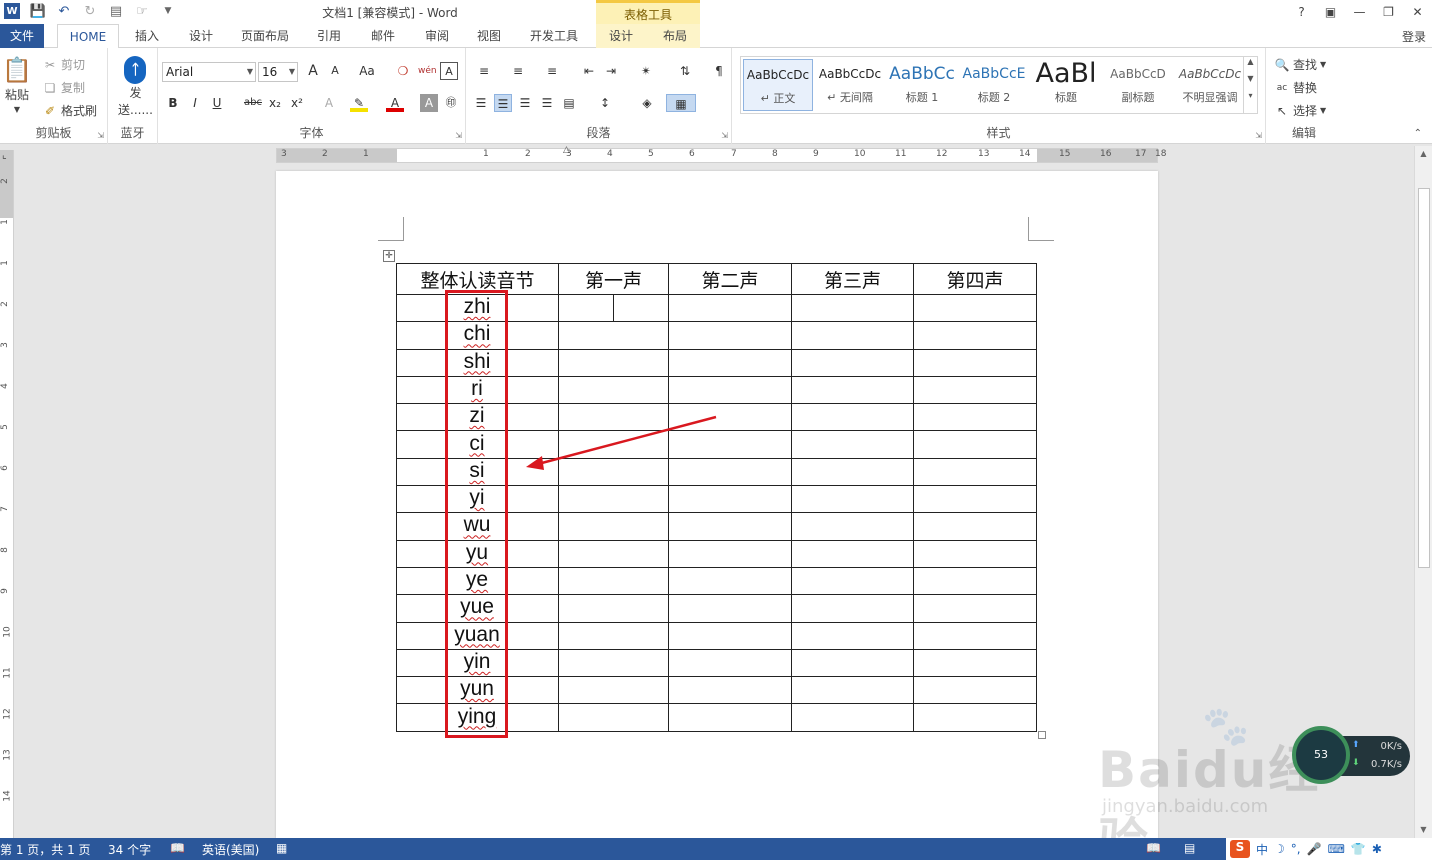 The width and height of the screenshot is (1432, 860). Describe the element at coordinates (437, 36) in the screenshot. I see `tab-review: 审阅` at that location.